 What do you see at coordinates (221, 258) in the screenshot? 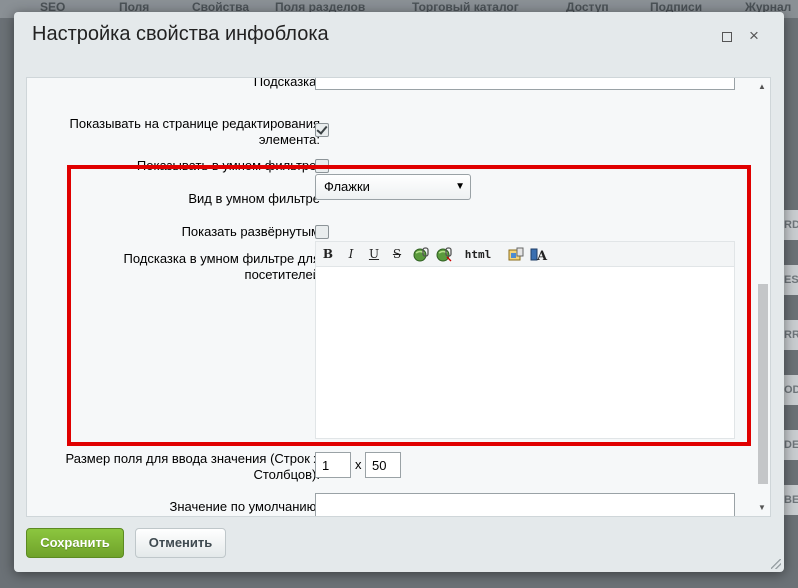
I see `smart-filter-hint-label-line1: Подсказка в умном фильтре для` at bounding box center [221, 258].